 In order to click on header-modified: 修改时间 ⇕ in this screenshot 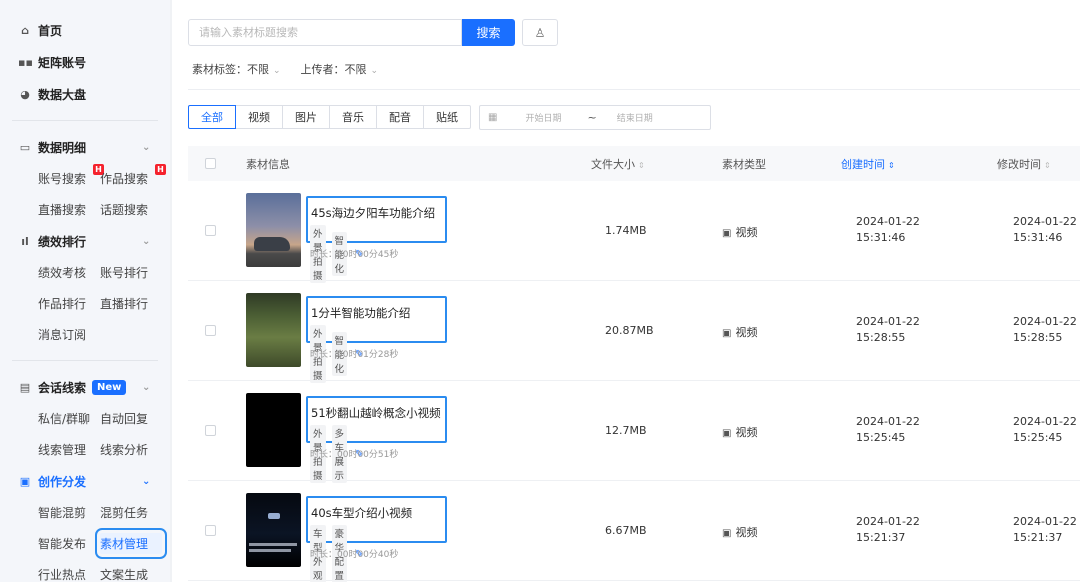, I will do `click(1024, 164)`.